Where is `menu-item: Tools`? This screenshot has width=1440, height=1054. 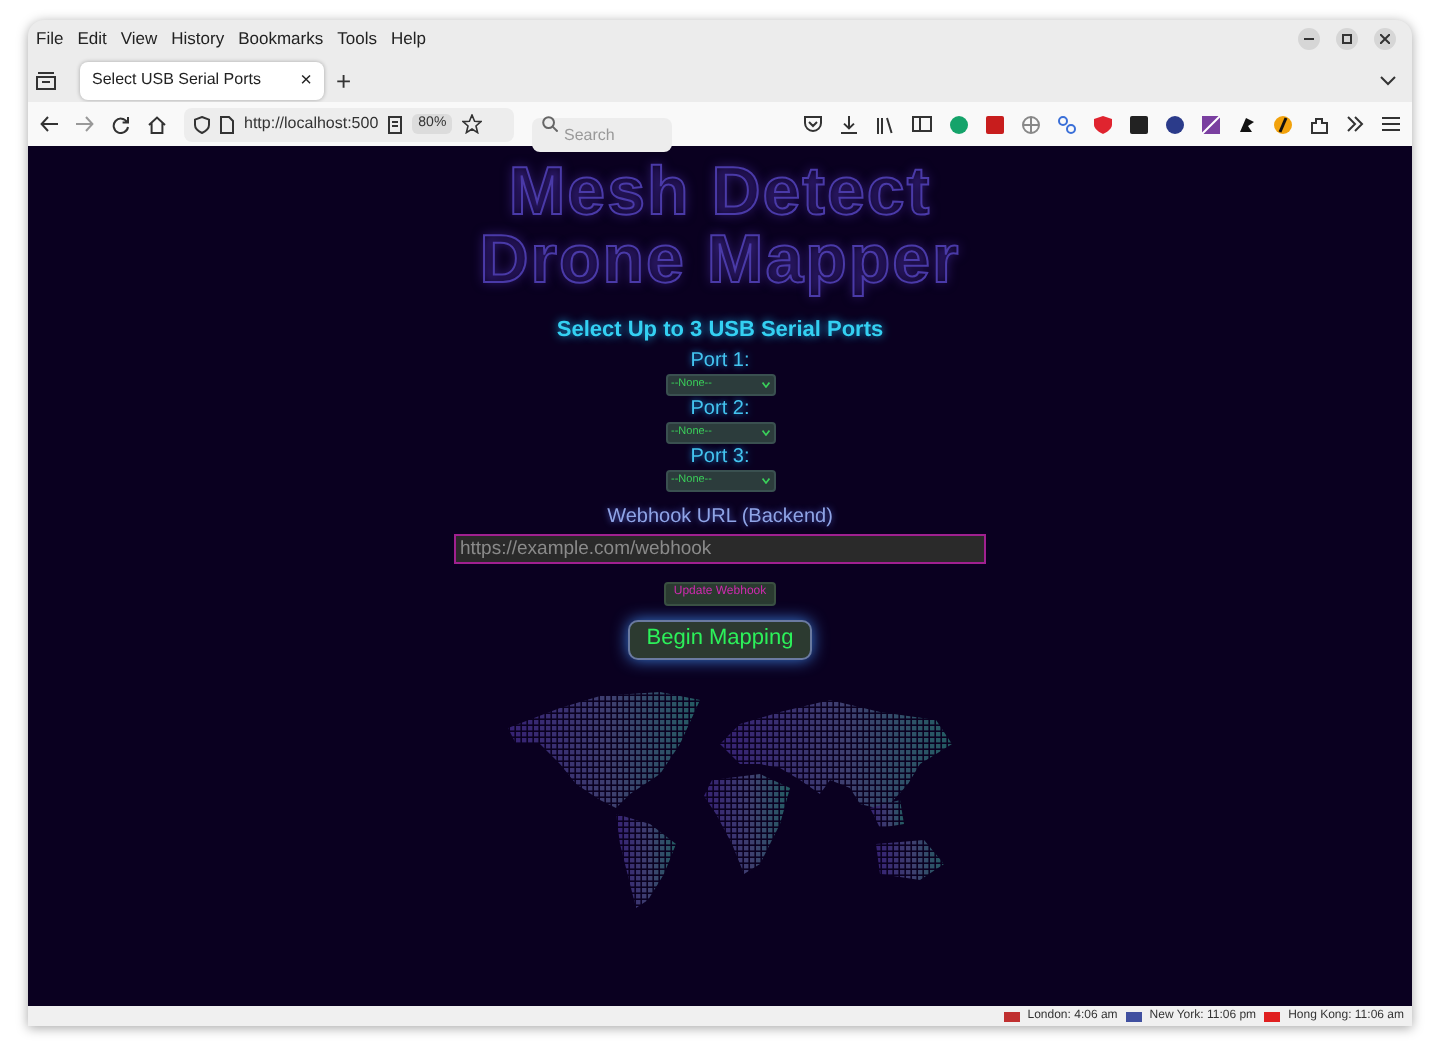
menu-item: Tools is located at coordinates (357, 39).